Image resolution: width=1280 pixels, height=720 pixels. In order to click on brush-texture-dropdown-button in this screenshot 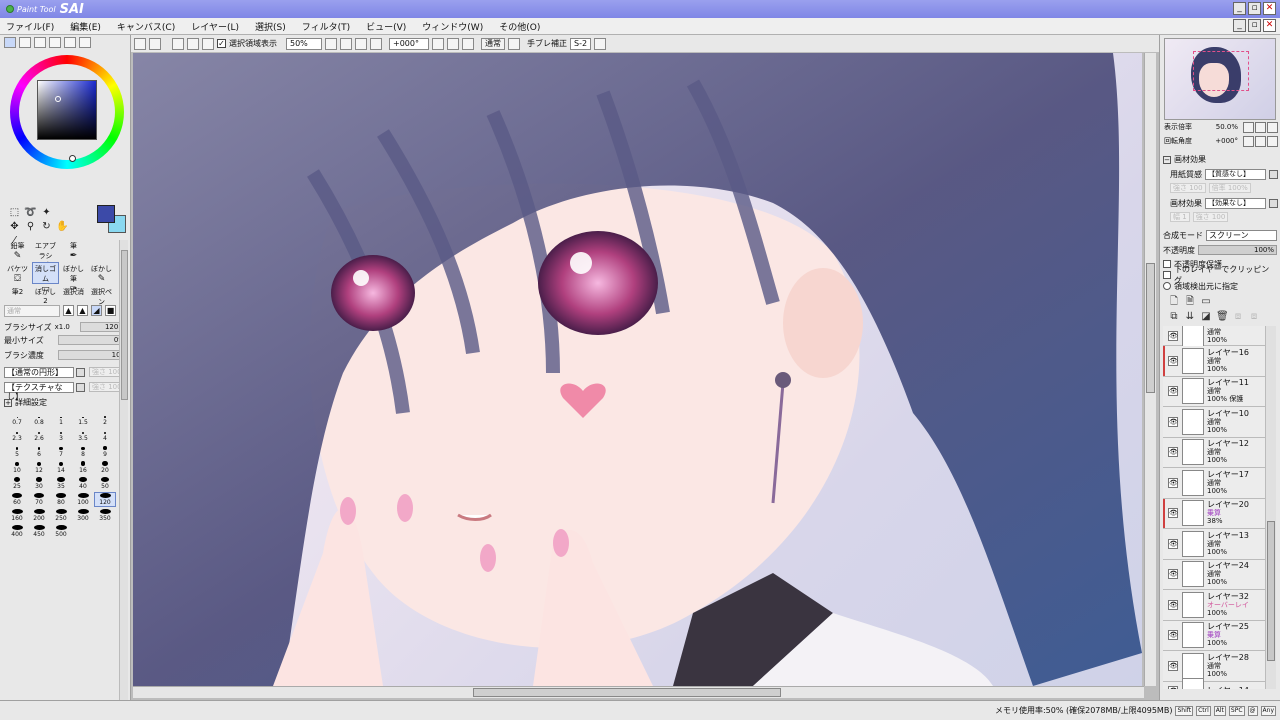, I will do `click(80, 387)`.